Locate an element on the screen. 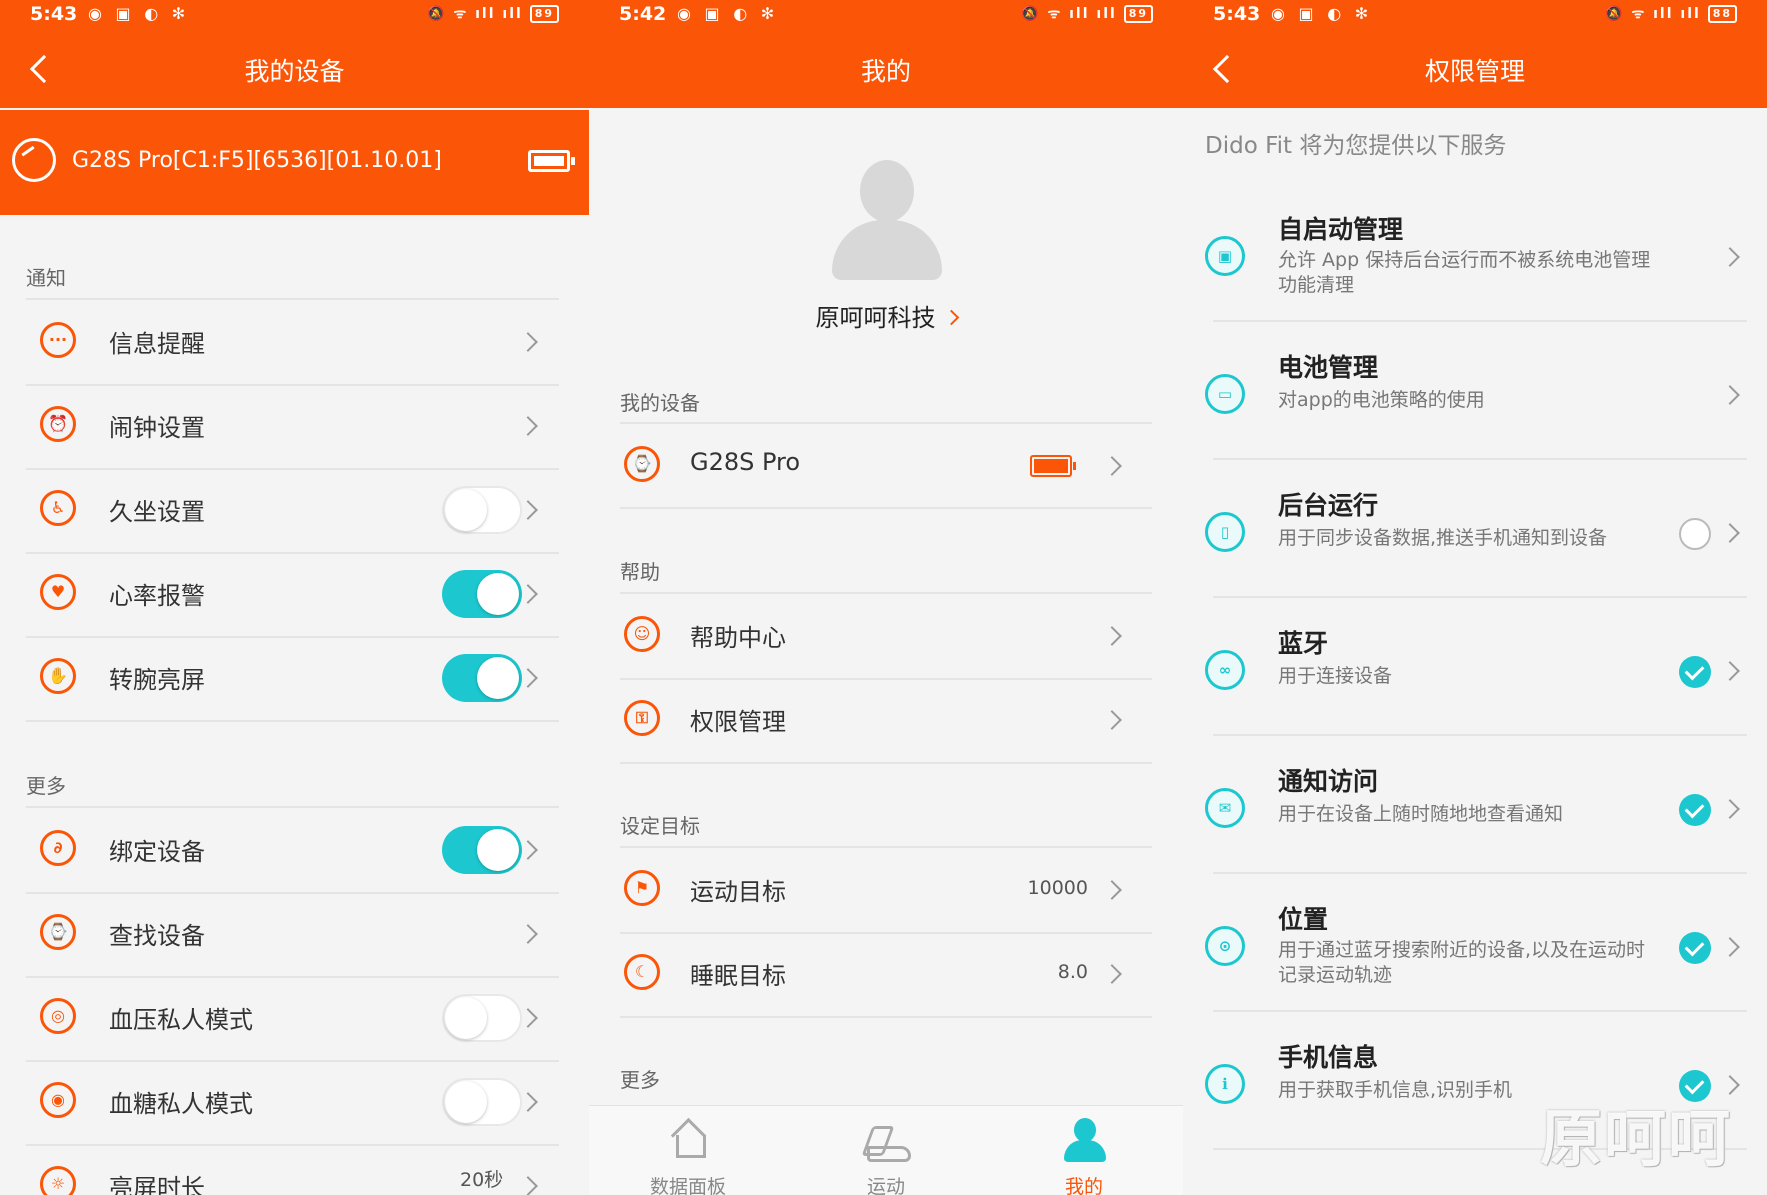 This screenshot has height=1195, width=1767. nav-dashboard: 数据面板 is located at coordinates (688, 1150).